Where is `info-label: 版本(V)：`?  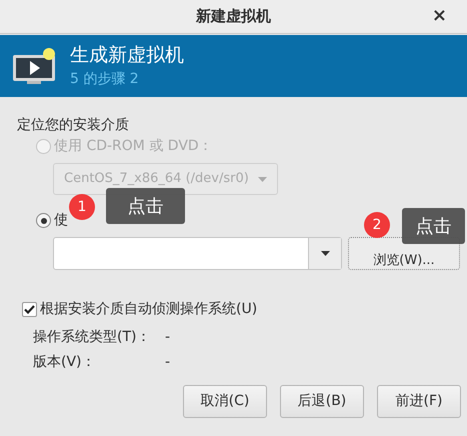 info-label: 版本(V)： is located at coordinates (65, 362).